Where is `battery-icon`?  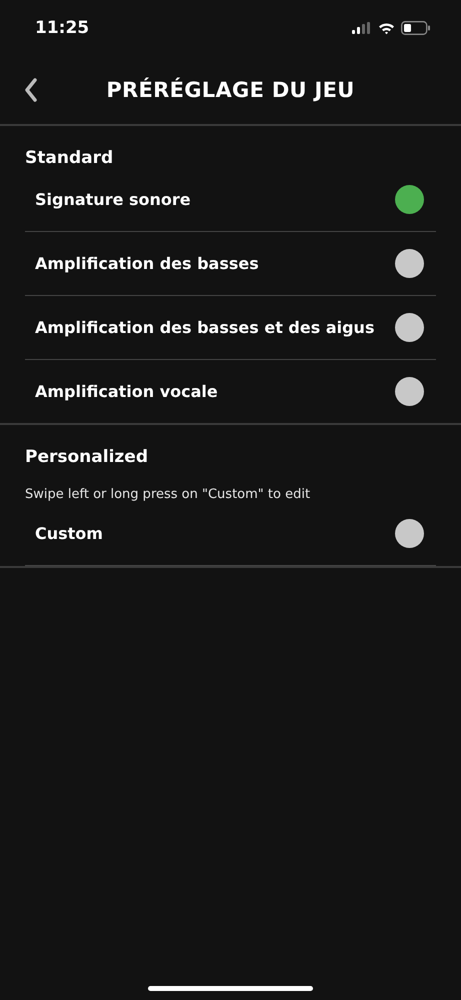 battery-icon is located at coordinates (416, 28).